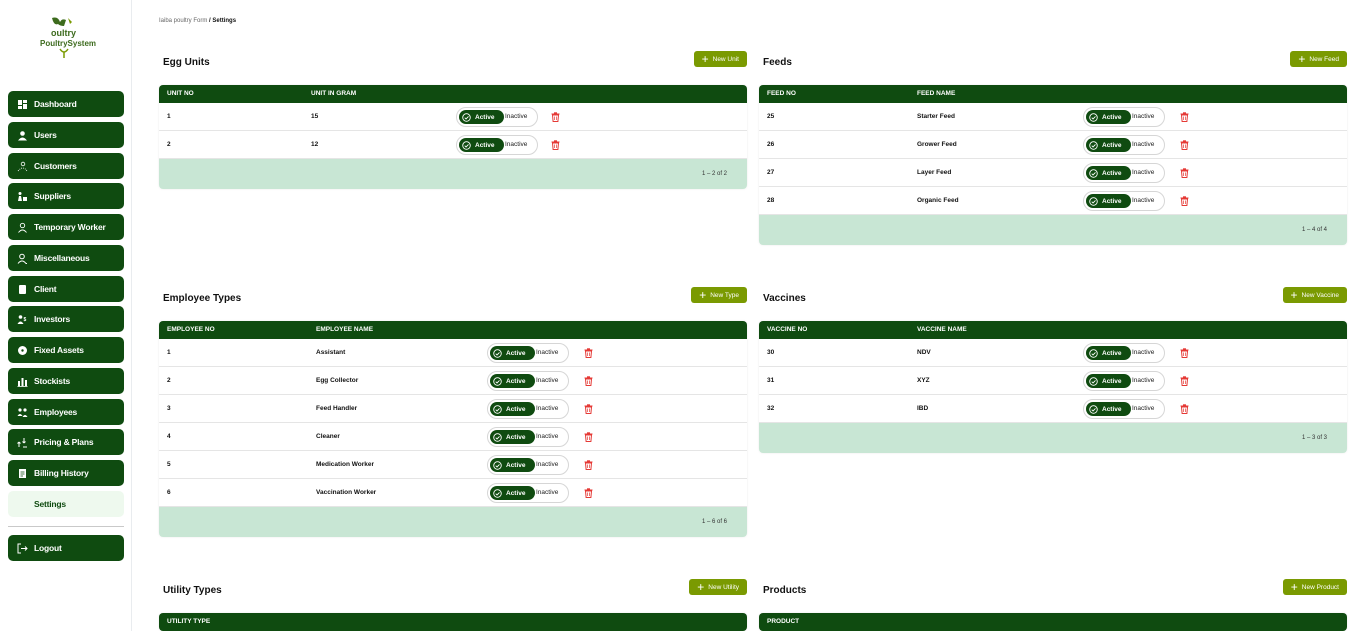 Image resolution: width=1365 pixels, height=631 pixels. I want to click on button-label: New Vaccine, so click(1320, 295).